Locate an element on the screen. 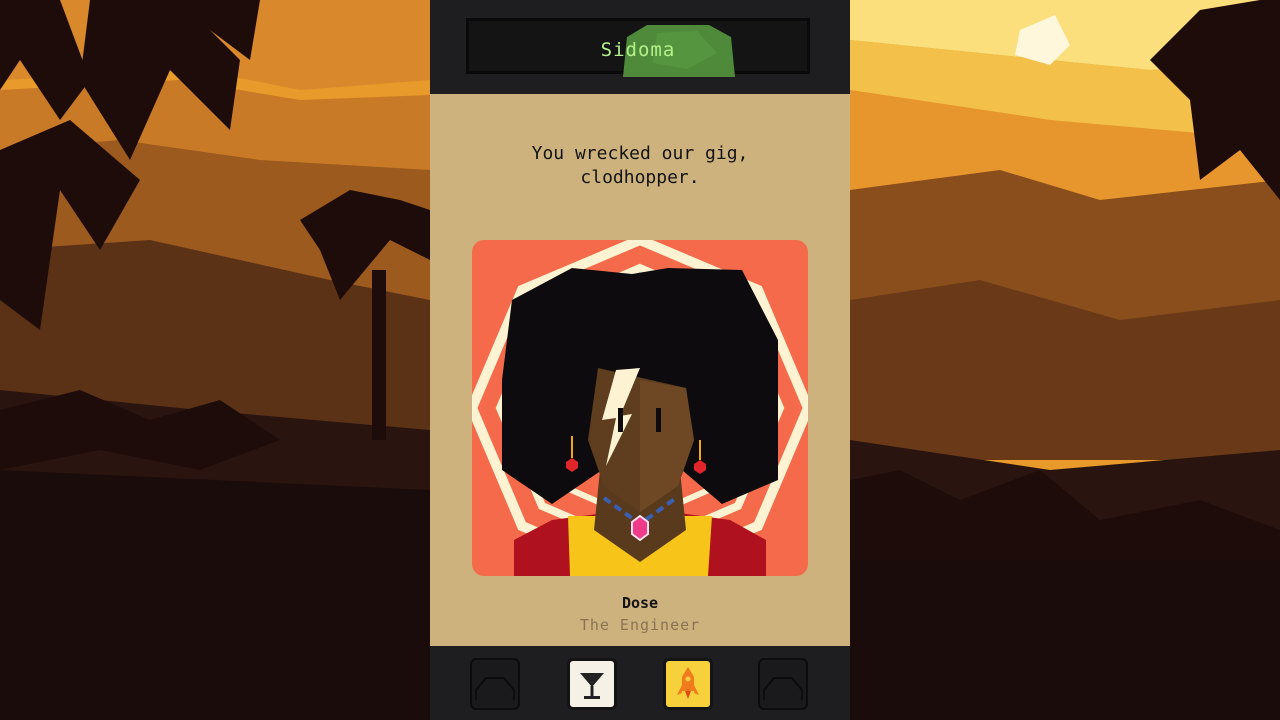 The width and height of the screenshot is (1280, 720). character-portrait is located at coordinates (640, 408).